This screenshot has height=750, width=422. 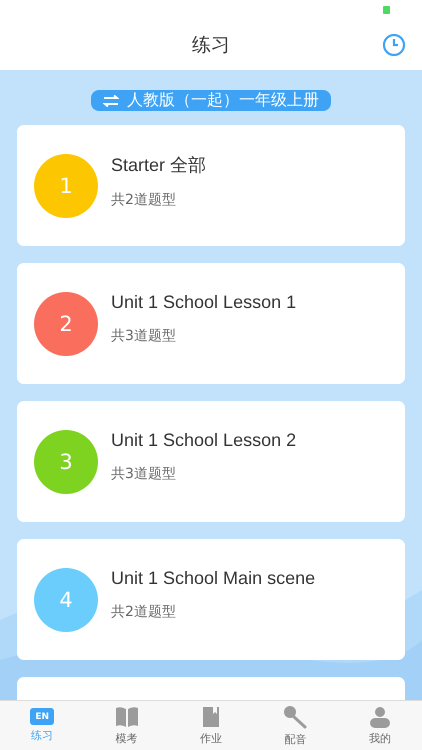 I want to click on page-title: 练习, so click(x=211, y=45).